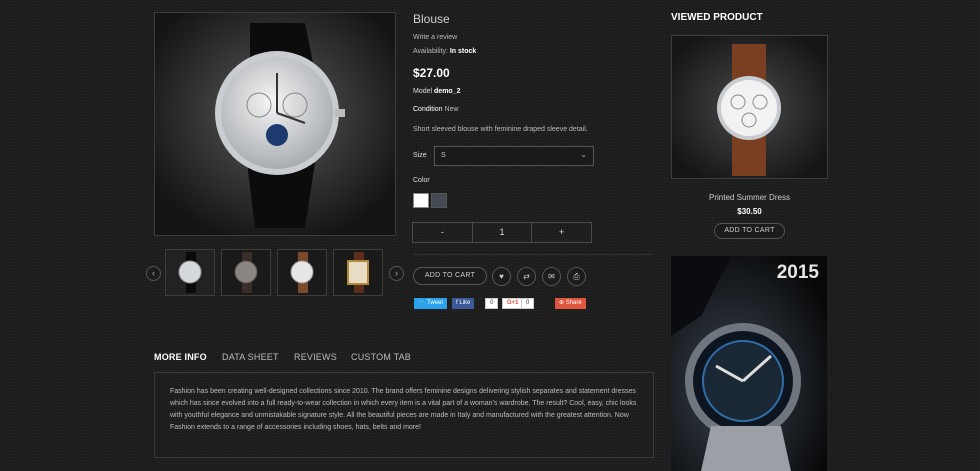 This screenshot has height=471, width=980. What do you see at coordinates (421, 200) in the screenshot?
I see `color-swatch-white` at bounding box center [421, 200].